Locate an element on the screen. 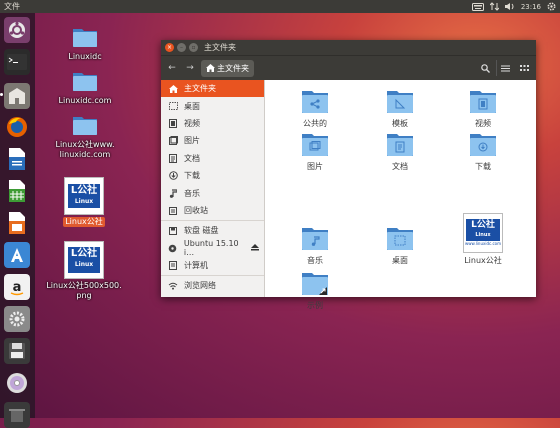 Image resolution: width=560 pixels, height=428 pixels. file-label: 示例 is located at coordinates (315, 305).